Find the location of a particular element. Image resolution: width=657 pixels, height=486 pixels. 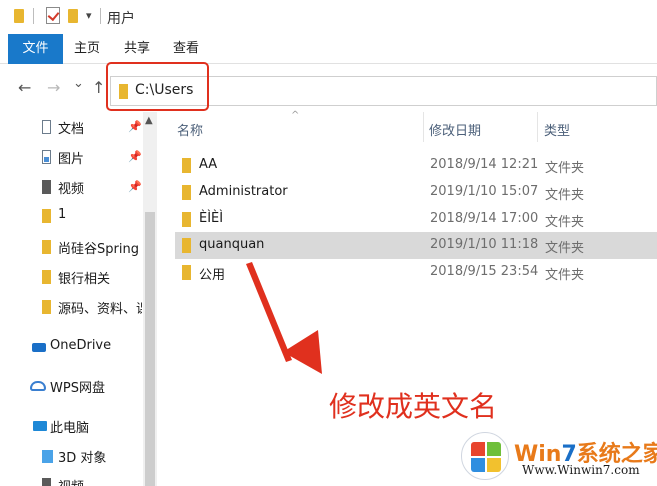

title-bar: ▾ 用户 is located at coordinates (328, 17).